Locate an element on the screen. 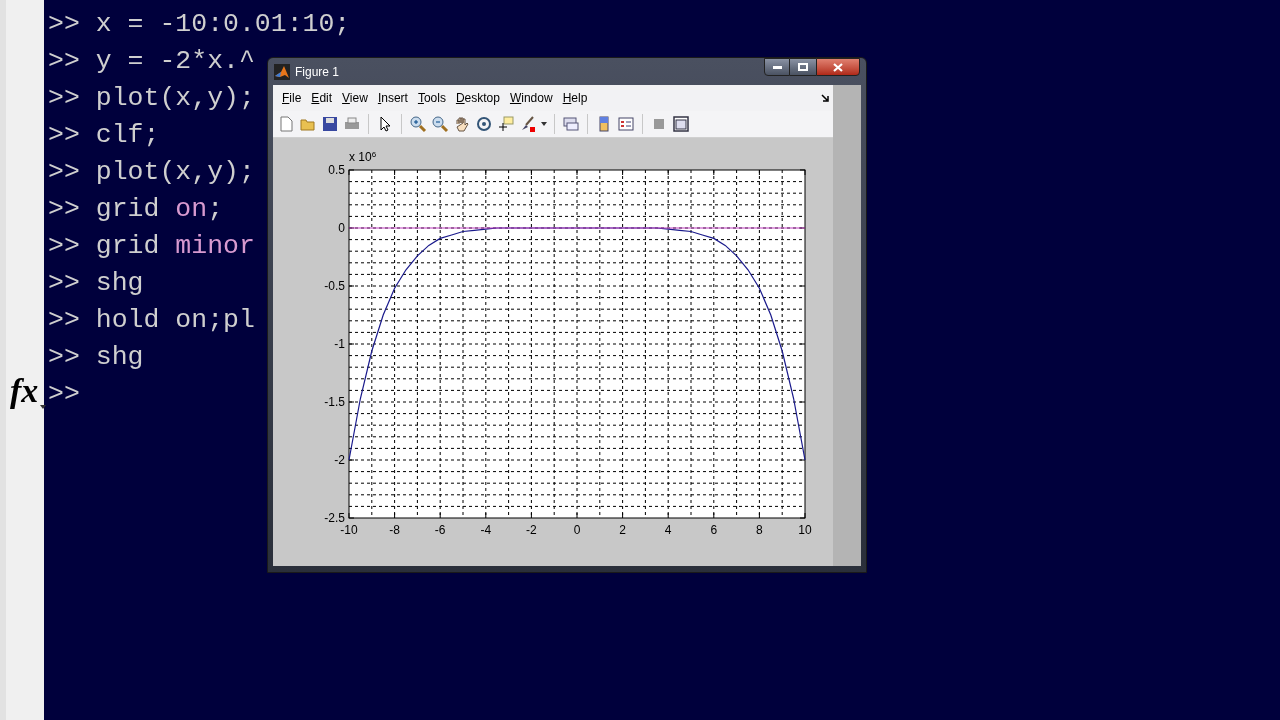 The width and height of the screenshot is (1280, 720). y-tick-label: -0.5 is located at coordinates (334, 286).